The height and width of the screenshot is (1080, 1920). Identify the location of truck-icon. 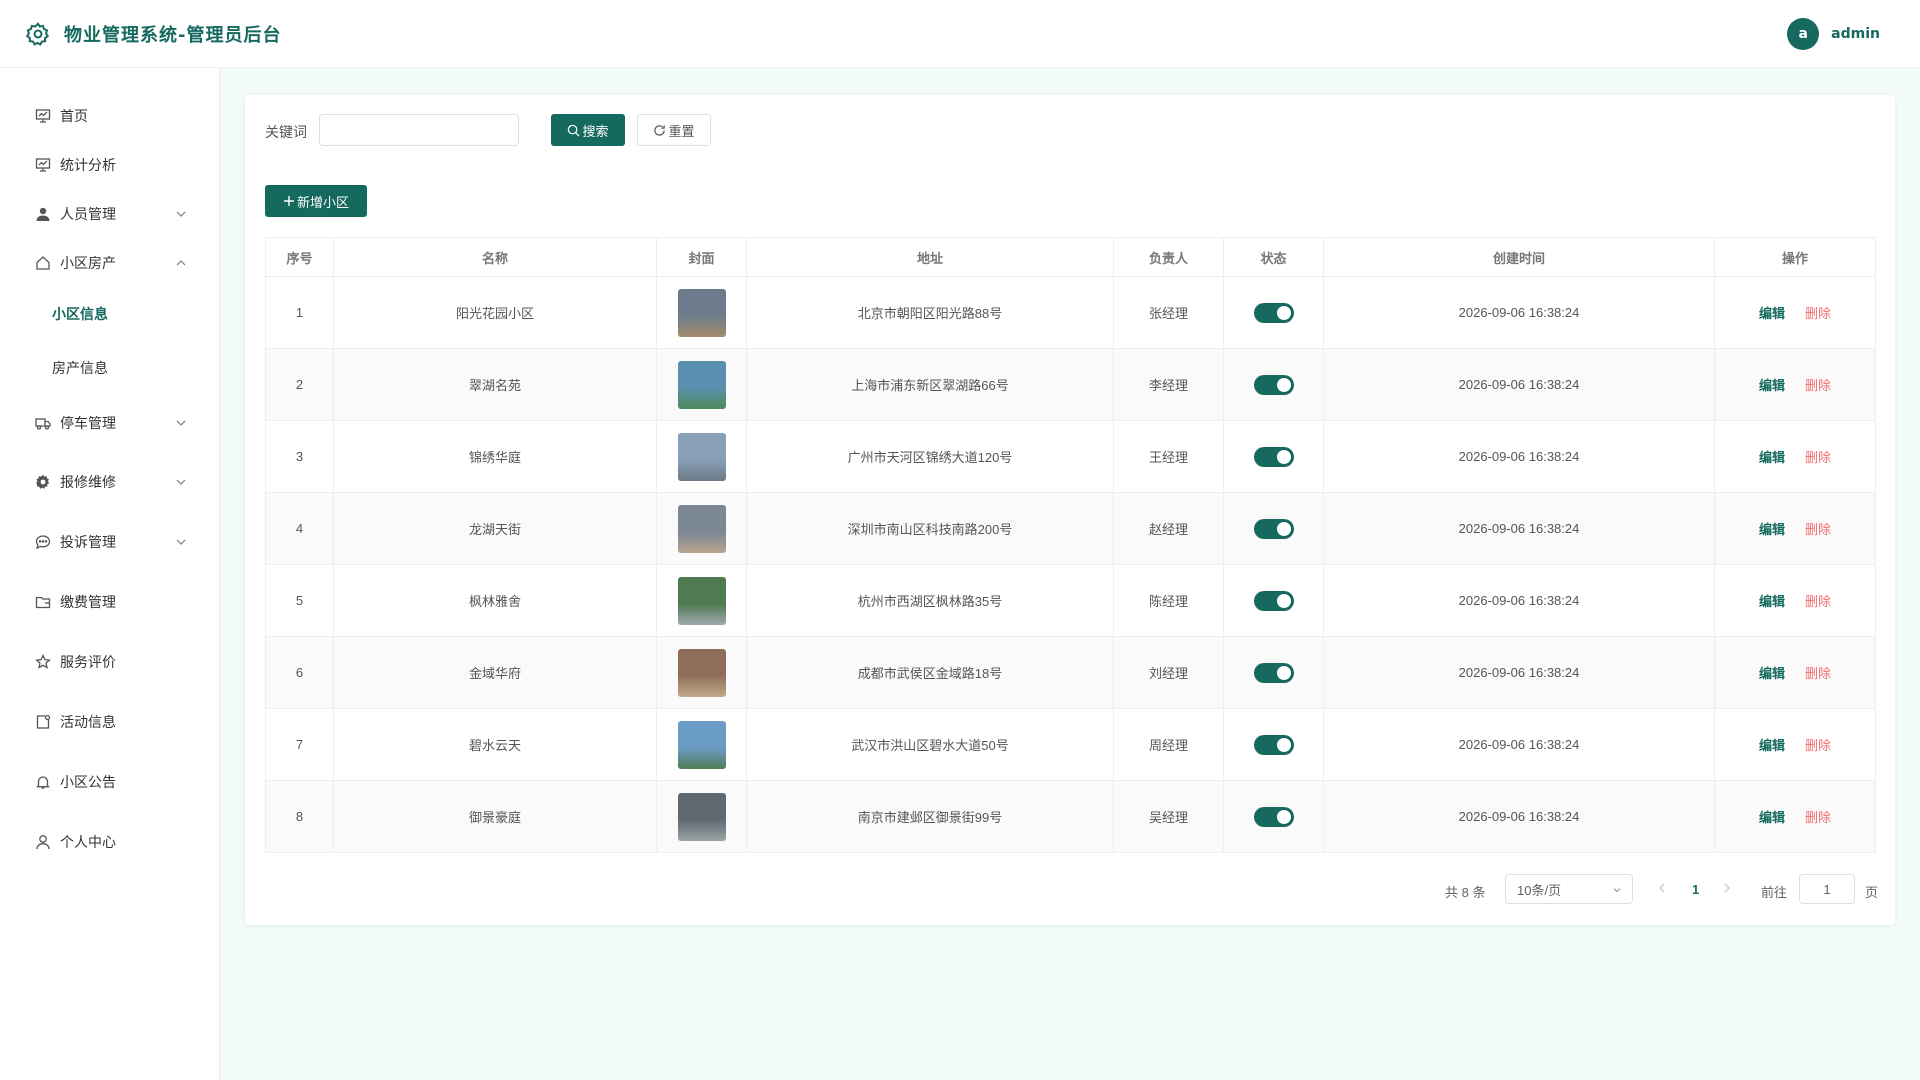
(43, 423).